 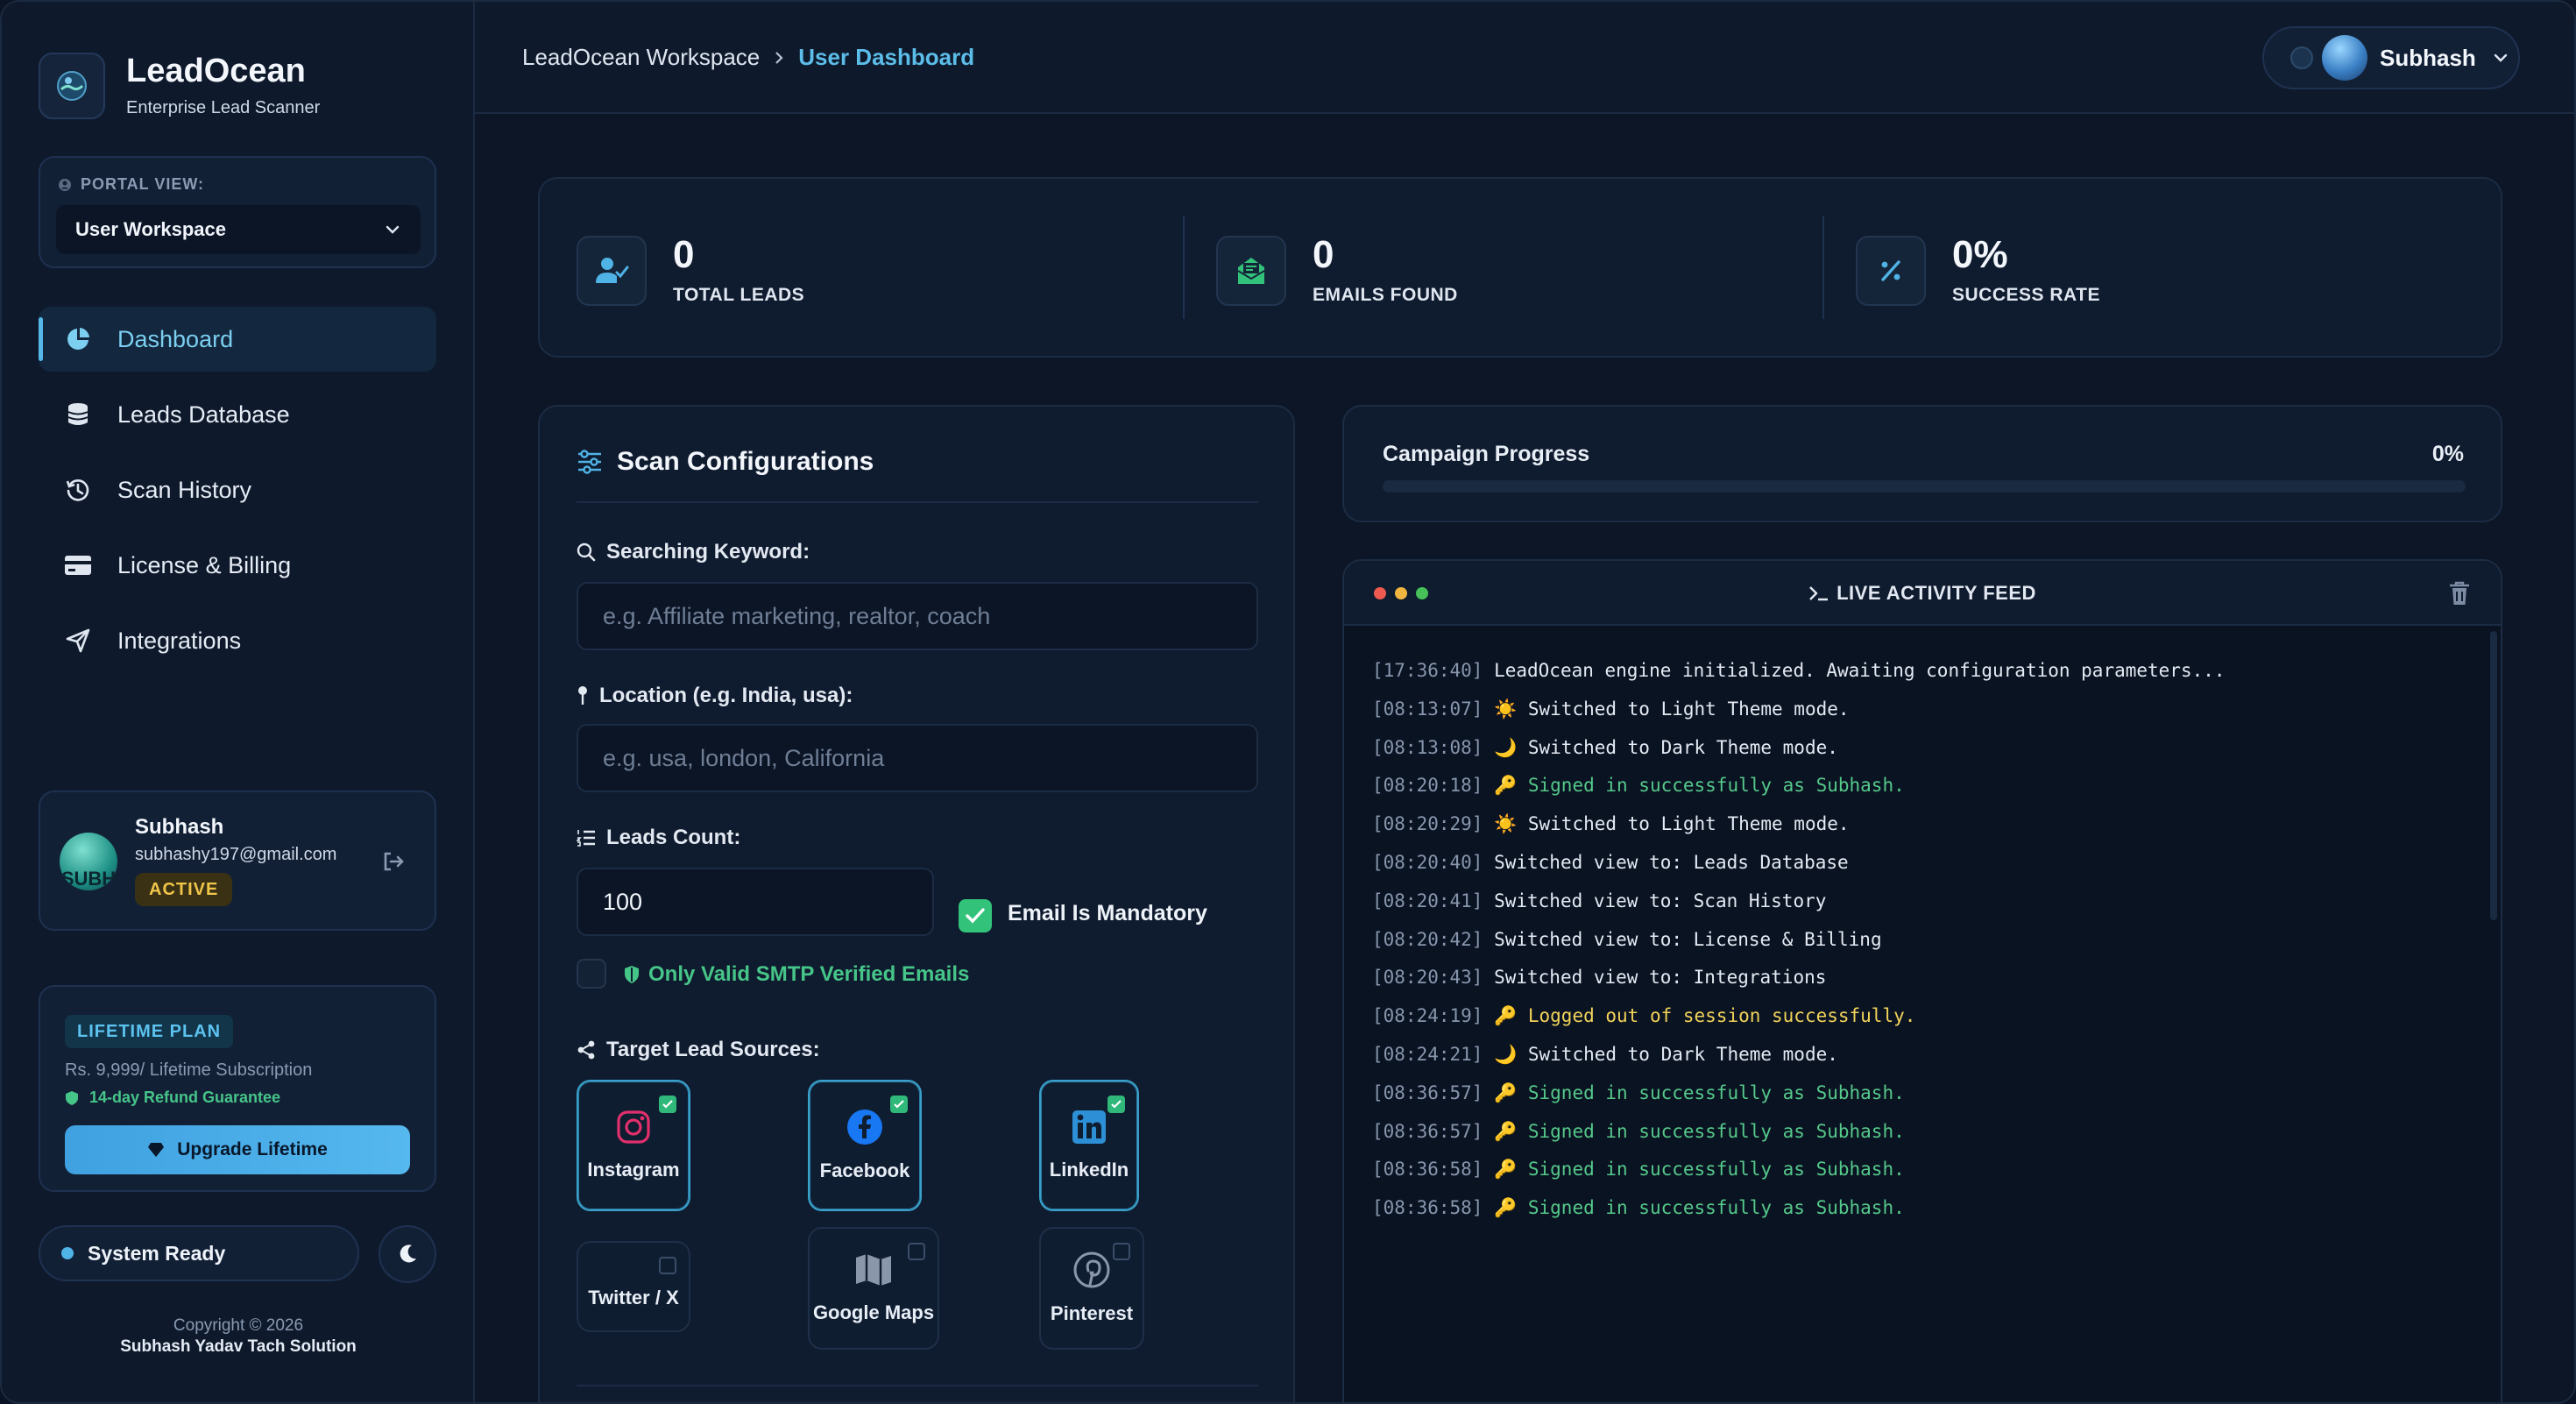 I want to click on sidebar-item-scan-history: Scan History, so click(x=237, y=489).